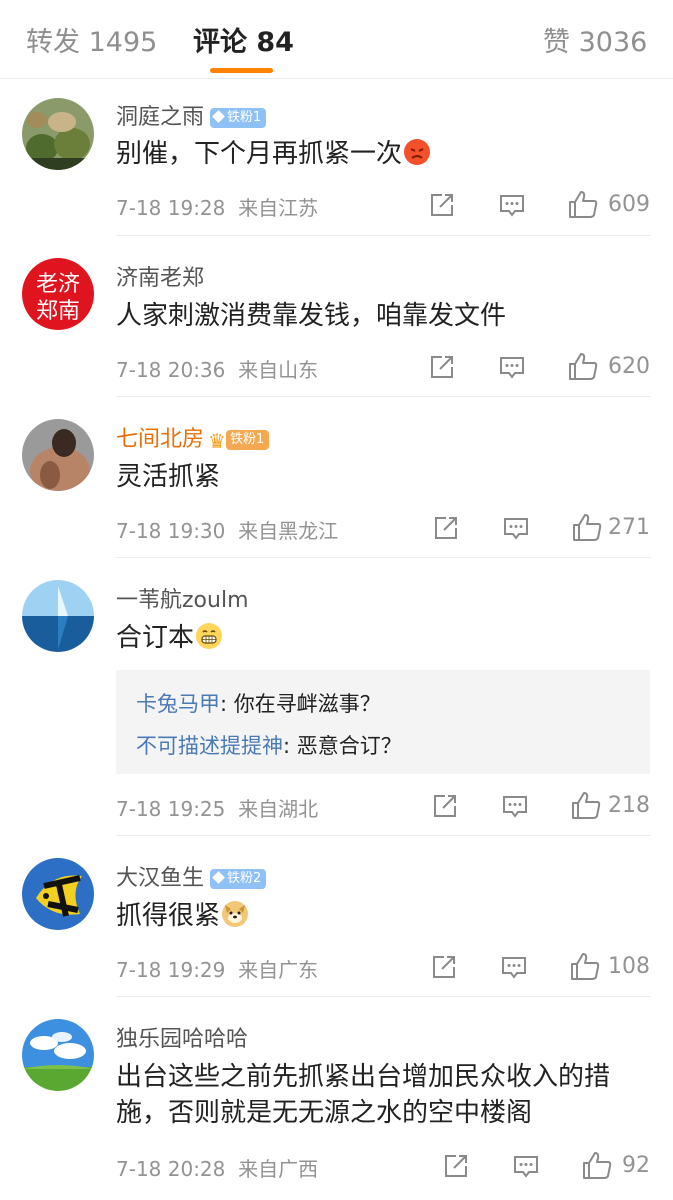 This screenshot has height=1200, width=673. Describe the element at coordinates (629, 527) in the screenshot. I see `like-count: 271` at that location.